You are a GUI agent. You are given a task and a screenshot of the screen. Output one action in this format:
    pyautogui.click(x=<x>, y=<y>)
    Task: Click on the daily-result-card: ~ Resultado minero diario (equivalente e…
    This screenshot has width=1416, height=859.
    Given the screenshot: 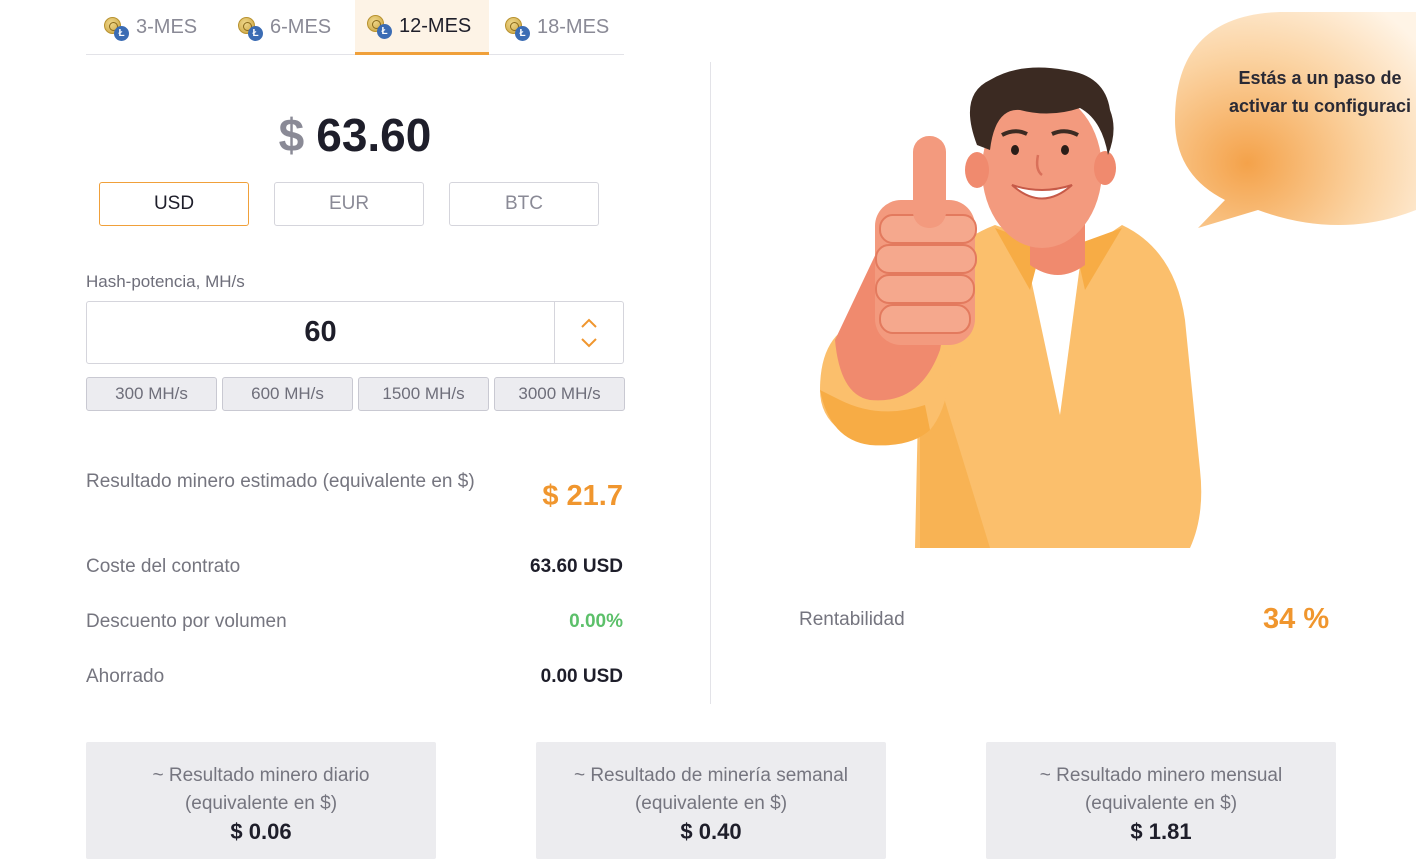 What is the action you would take?
    pyautogui.click(x=261, y=800)
    